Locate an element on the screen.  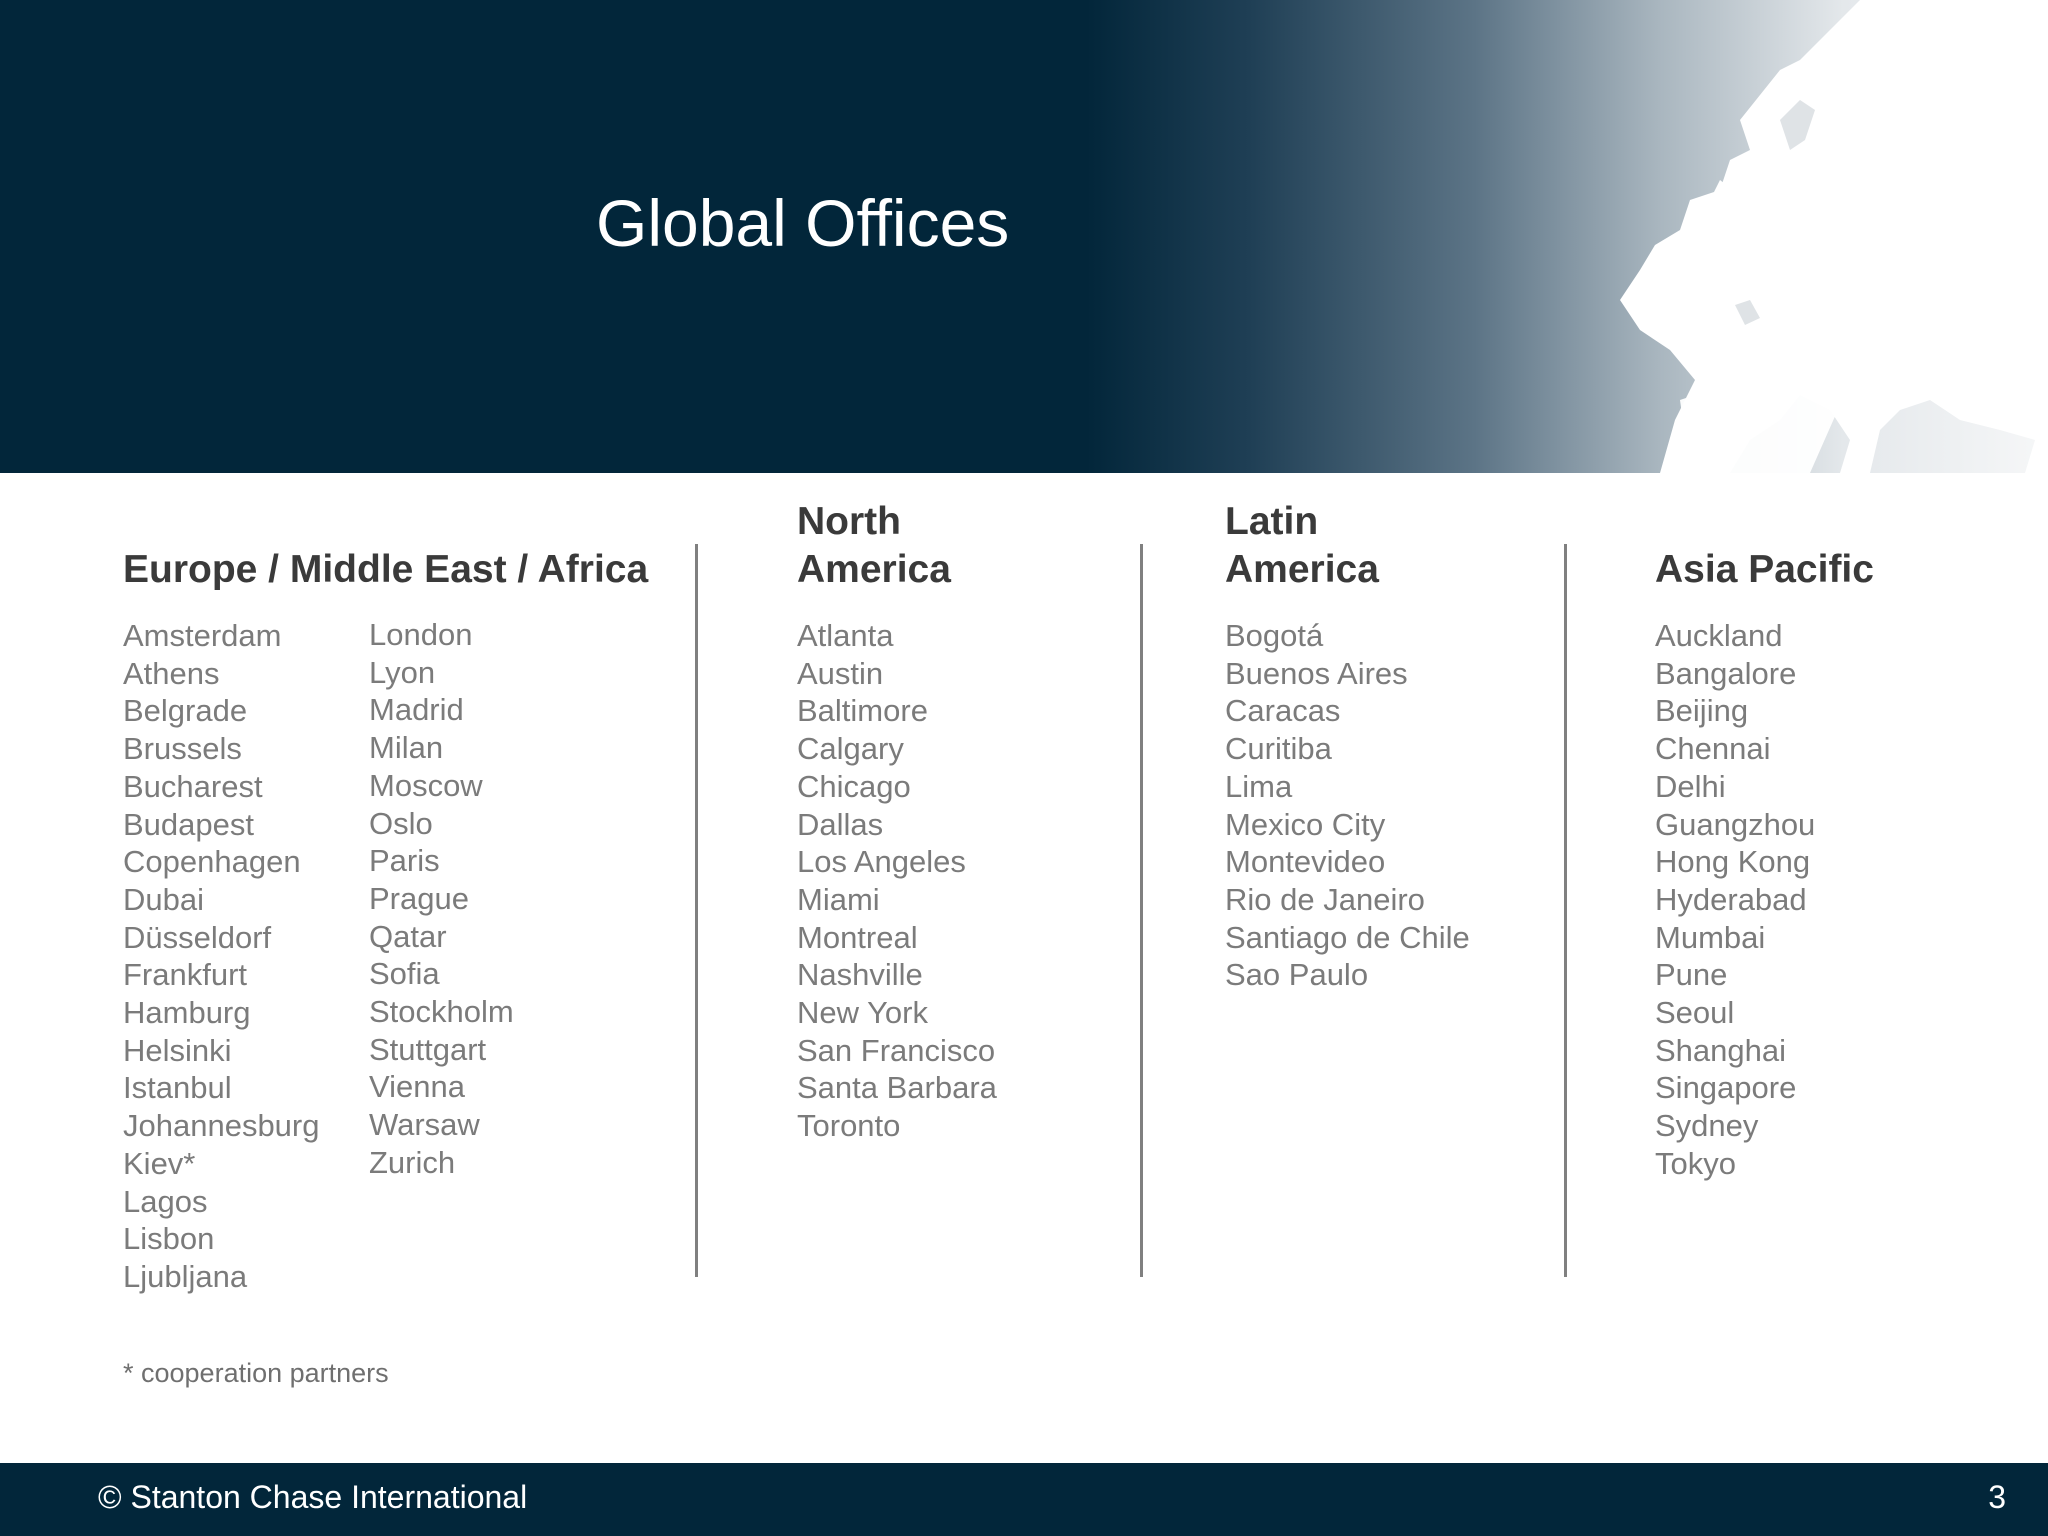
city-item: Hyderabad is located at coordinates (1731, 899).